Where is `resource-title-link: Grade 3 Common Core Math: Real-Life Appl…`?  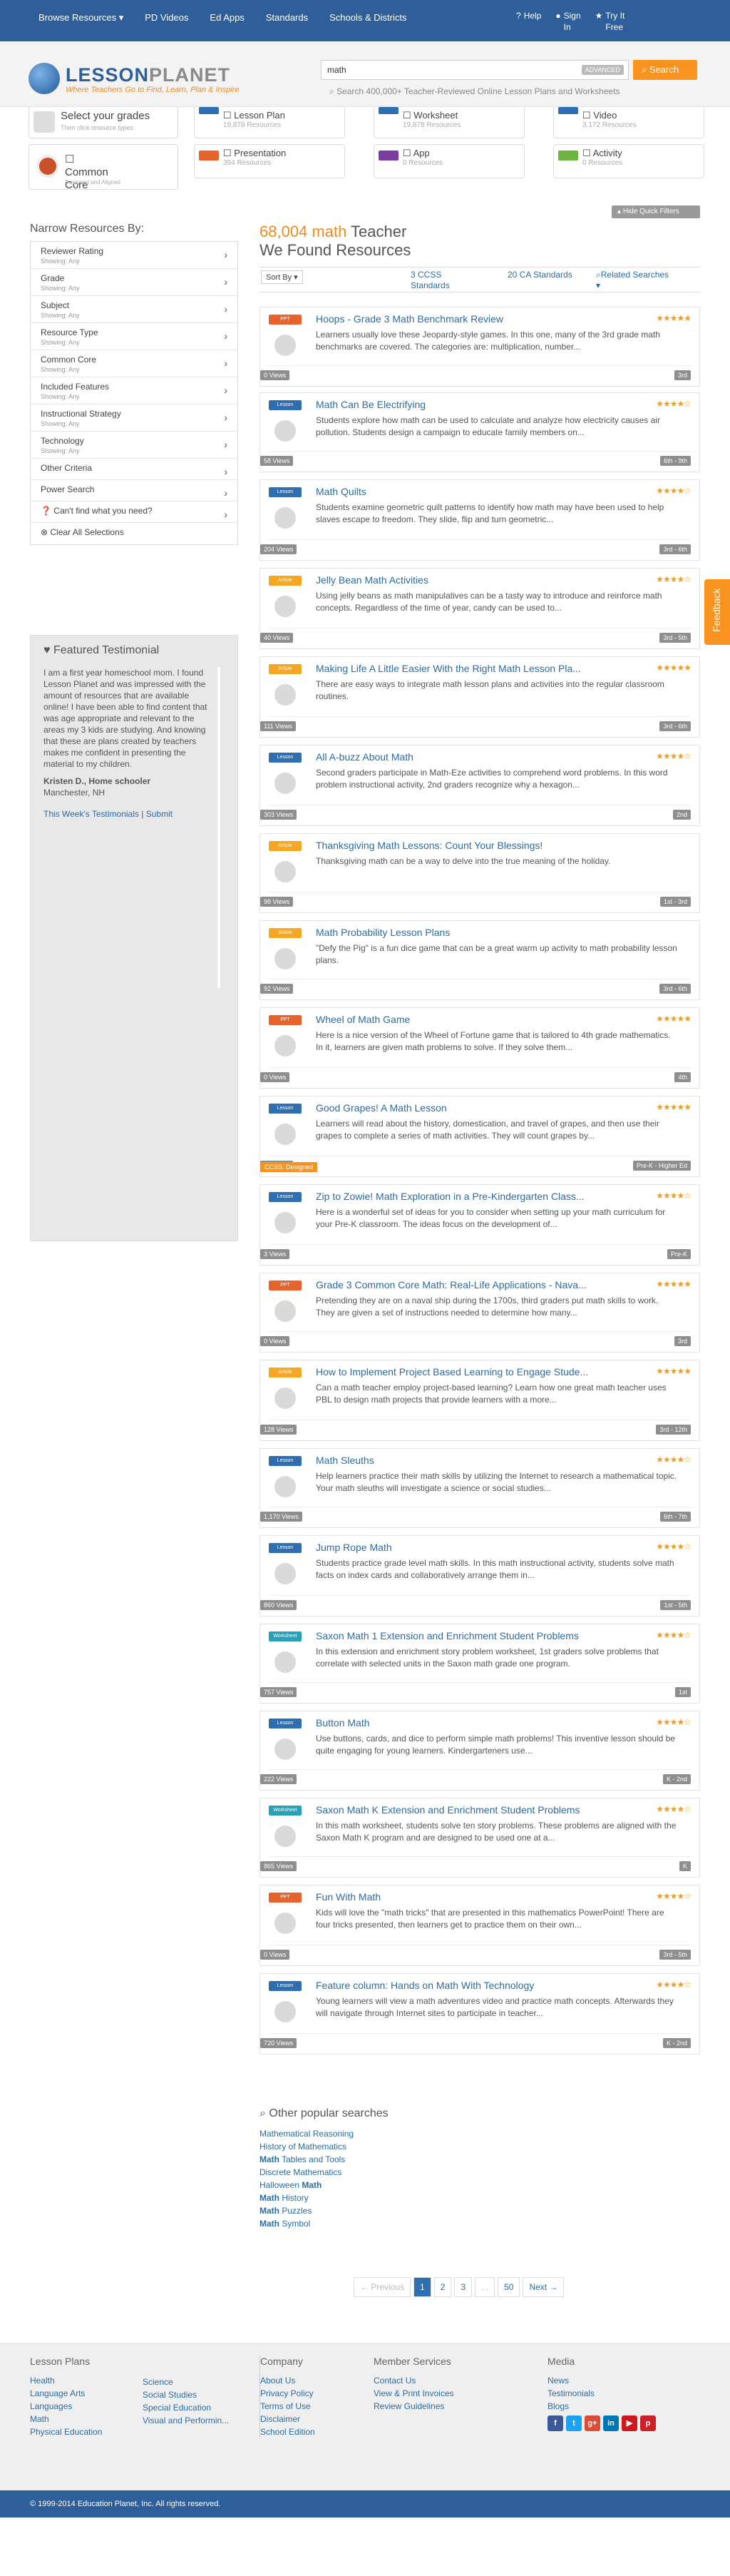
resource-title-link: Grade 3 Common Core Math: Real-Life Appl… is located at coordinates (465, 1284).